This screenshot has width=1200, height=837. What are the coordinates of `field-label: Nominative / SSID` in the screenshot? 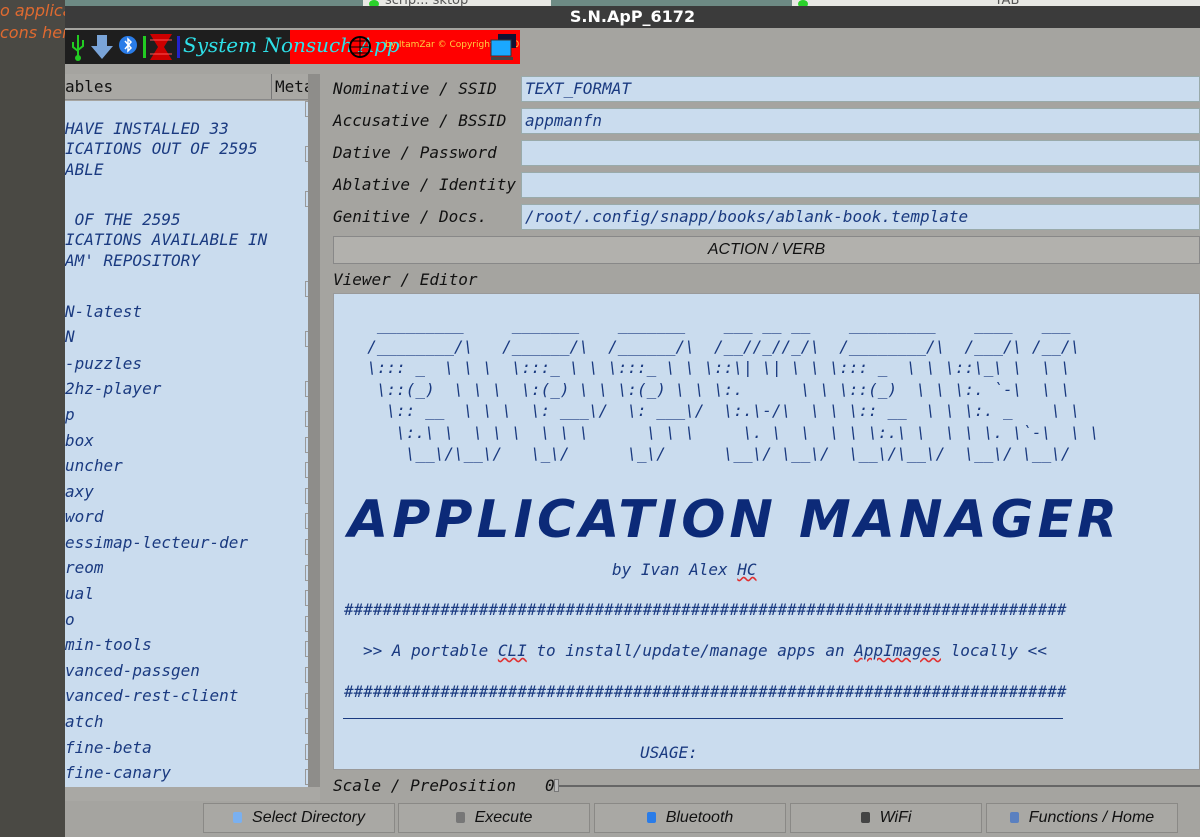 It's located at (415, 88).